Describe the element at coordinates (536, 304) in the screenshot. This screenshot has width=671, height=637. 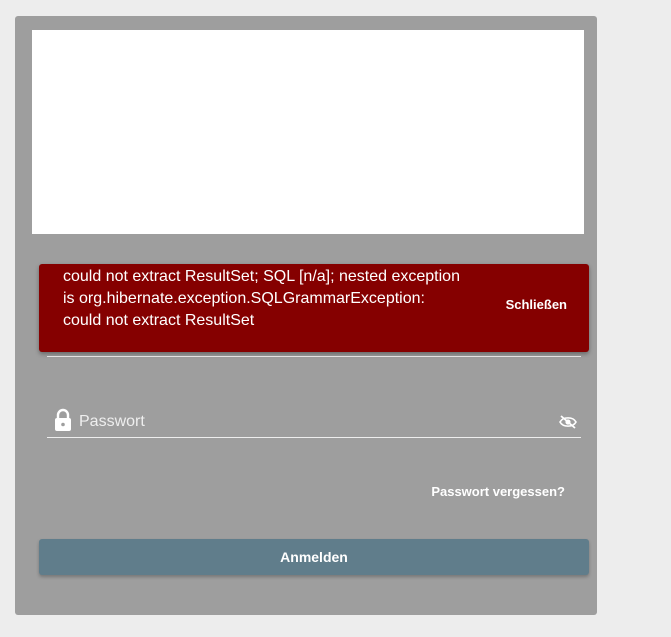
I see `close-button: Schließen` at that location.